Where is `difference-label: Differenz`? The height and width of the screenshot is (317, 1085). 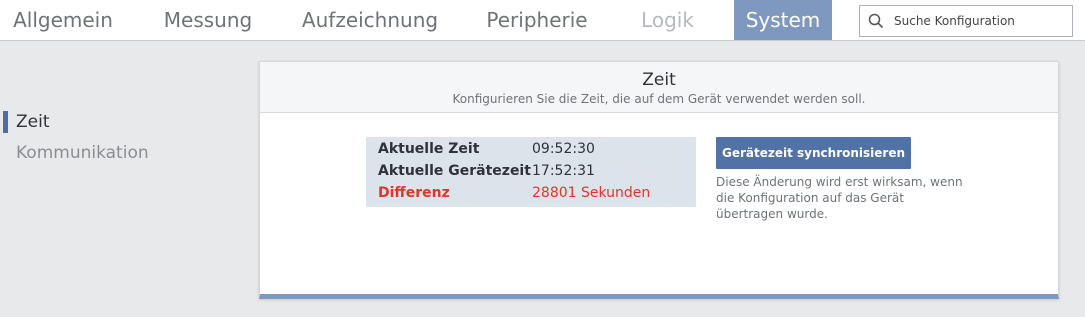
difference-label: Differenz is located at coordinates (414, 193).